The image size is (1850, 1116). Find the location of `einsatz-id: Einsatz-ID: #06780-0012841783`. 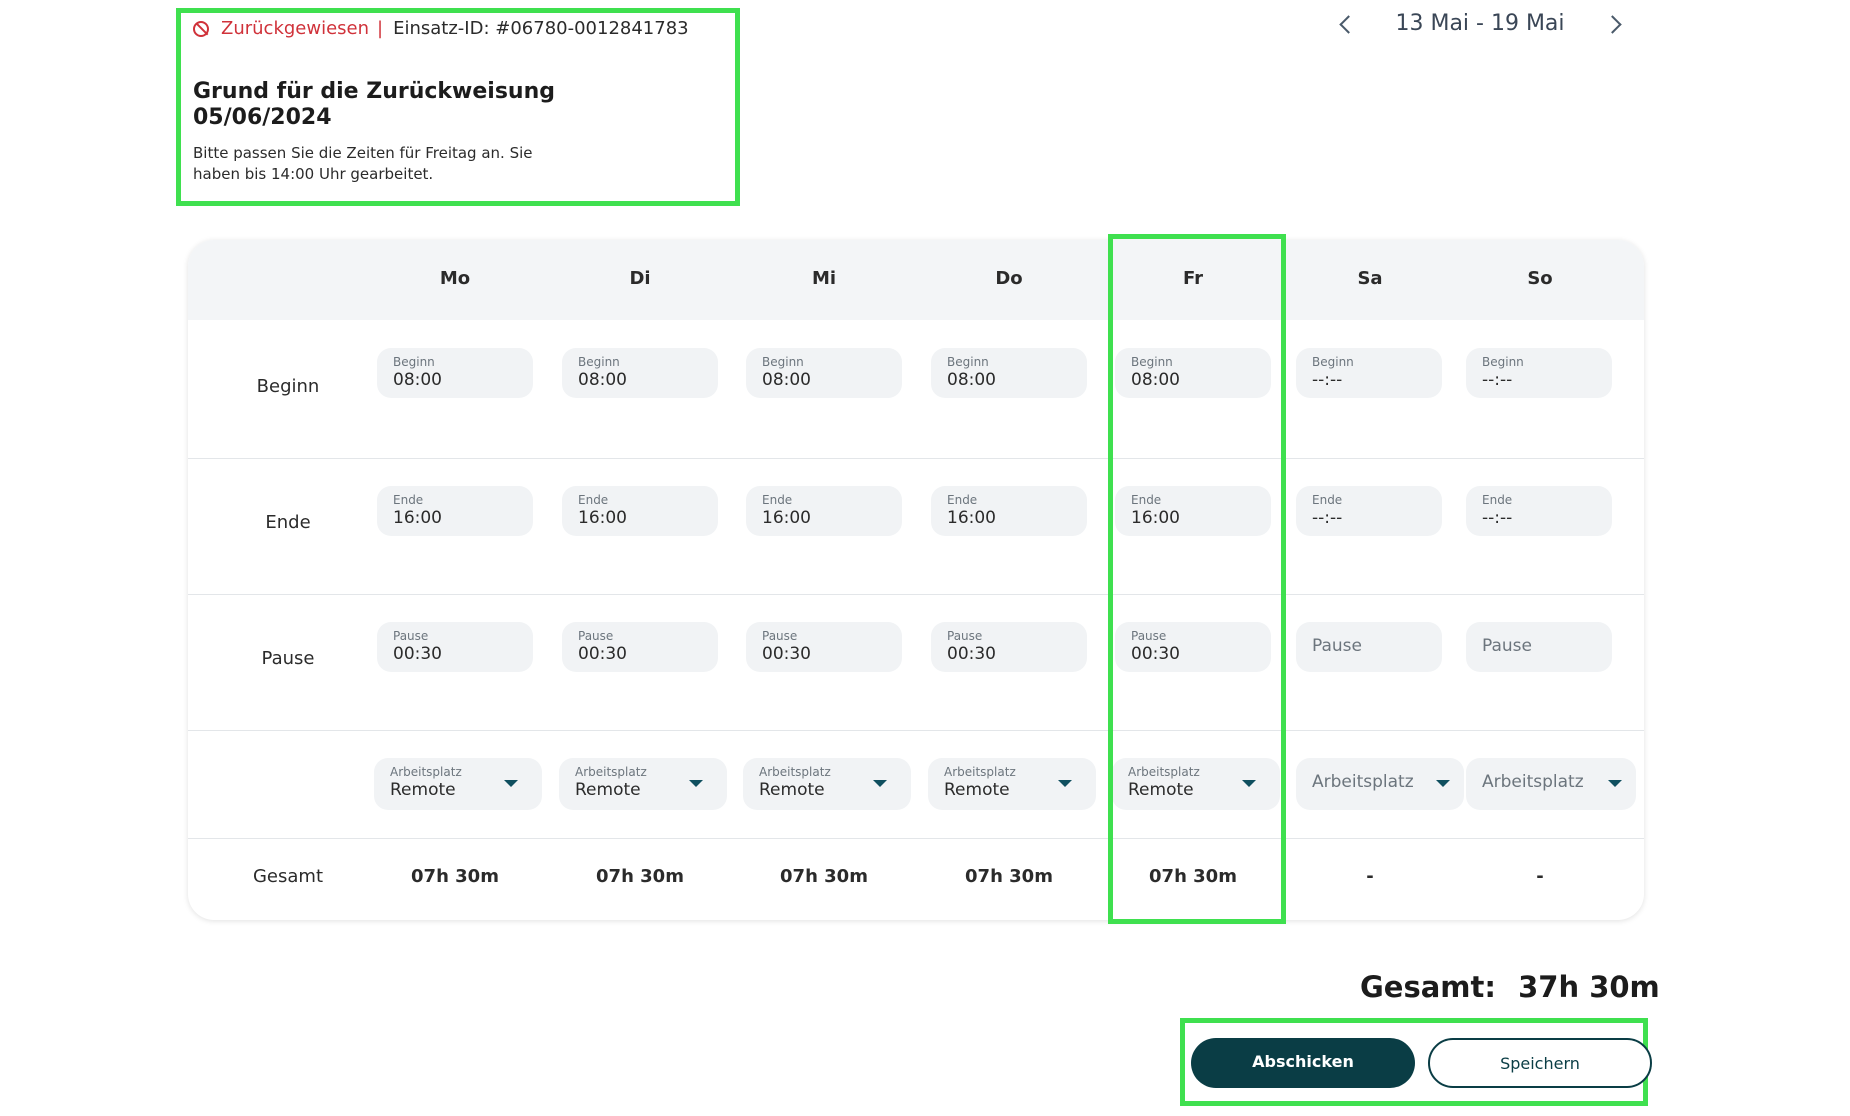

einsatz-id: Einsatz-ID: #06780-0012841783 is located at coordinates (541, 28).